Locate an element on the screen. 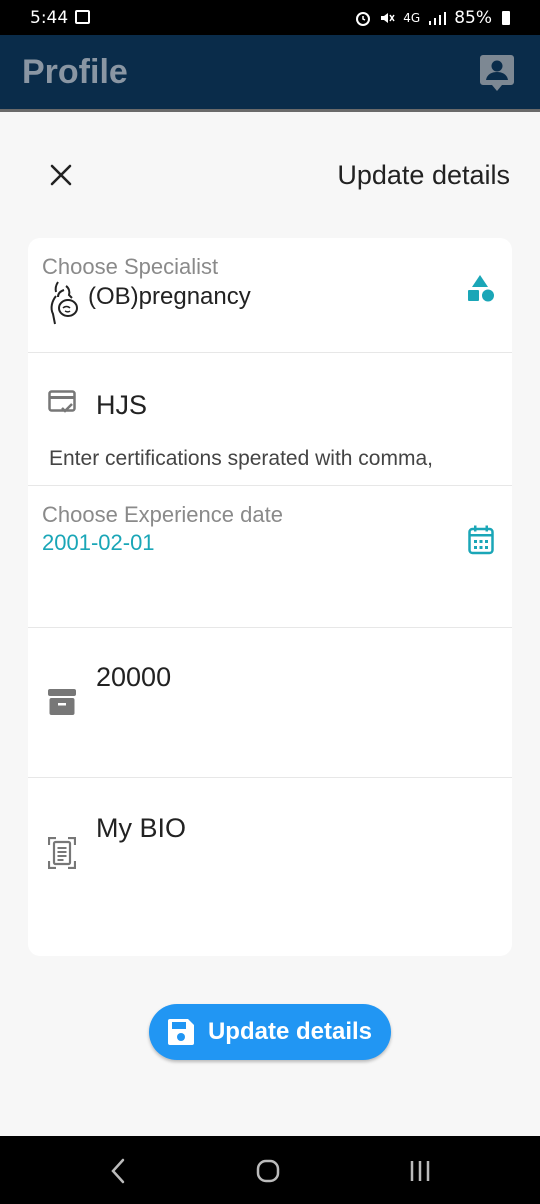 Image resolution: width=540 pixels, height=1204 pixels. sheet-title: Update details is located at coordinates (423, 175).